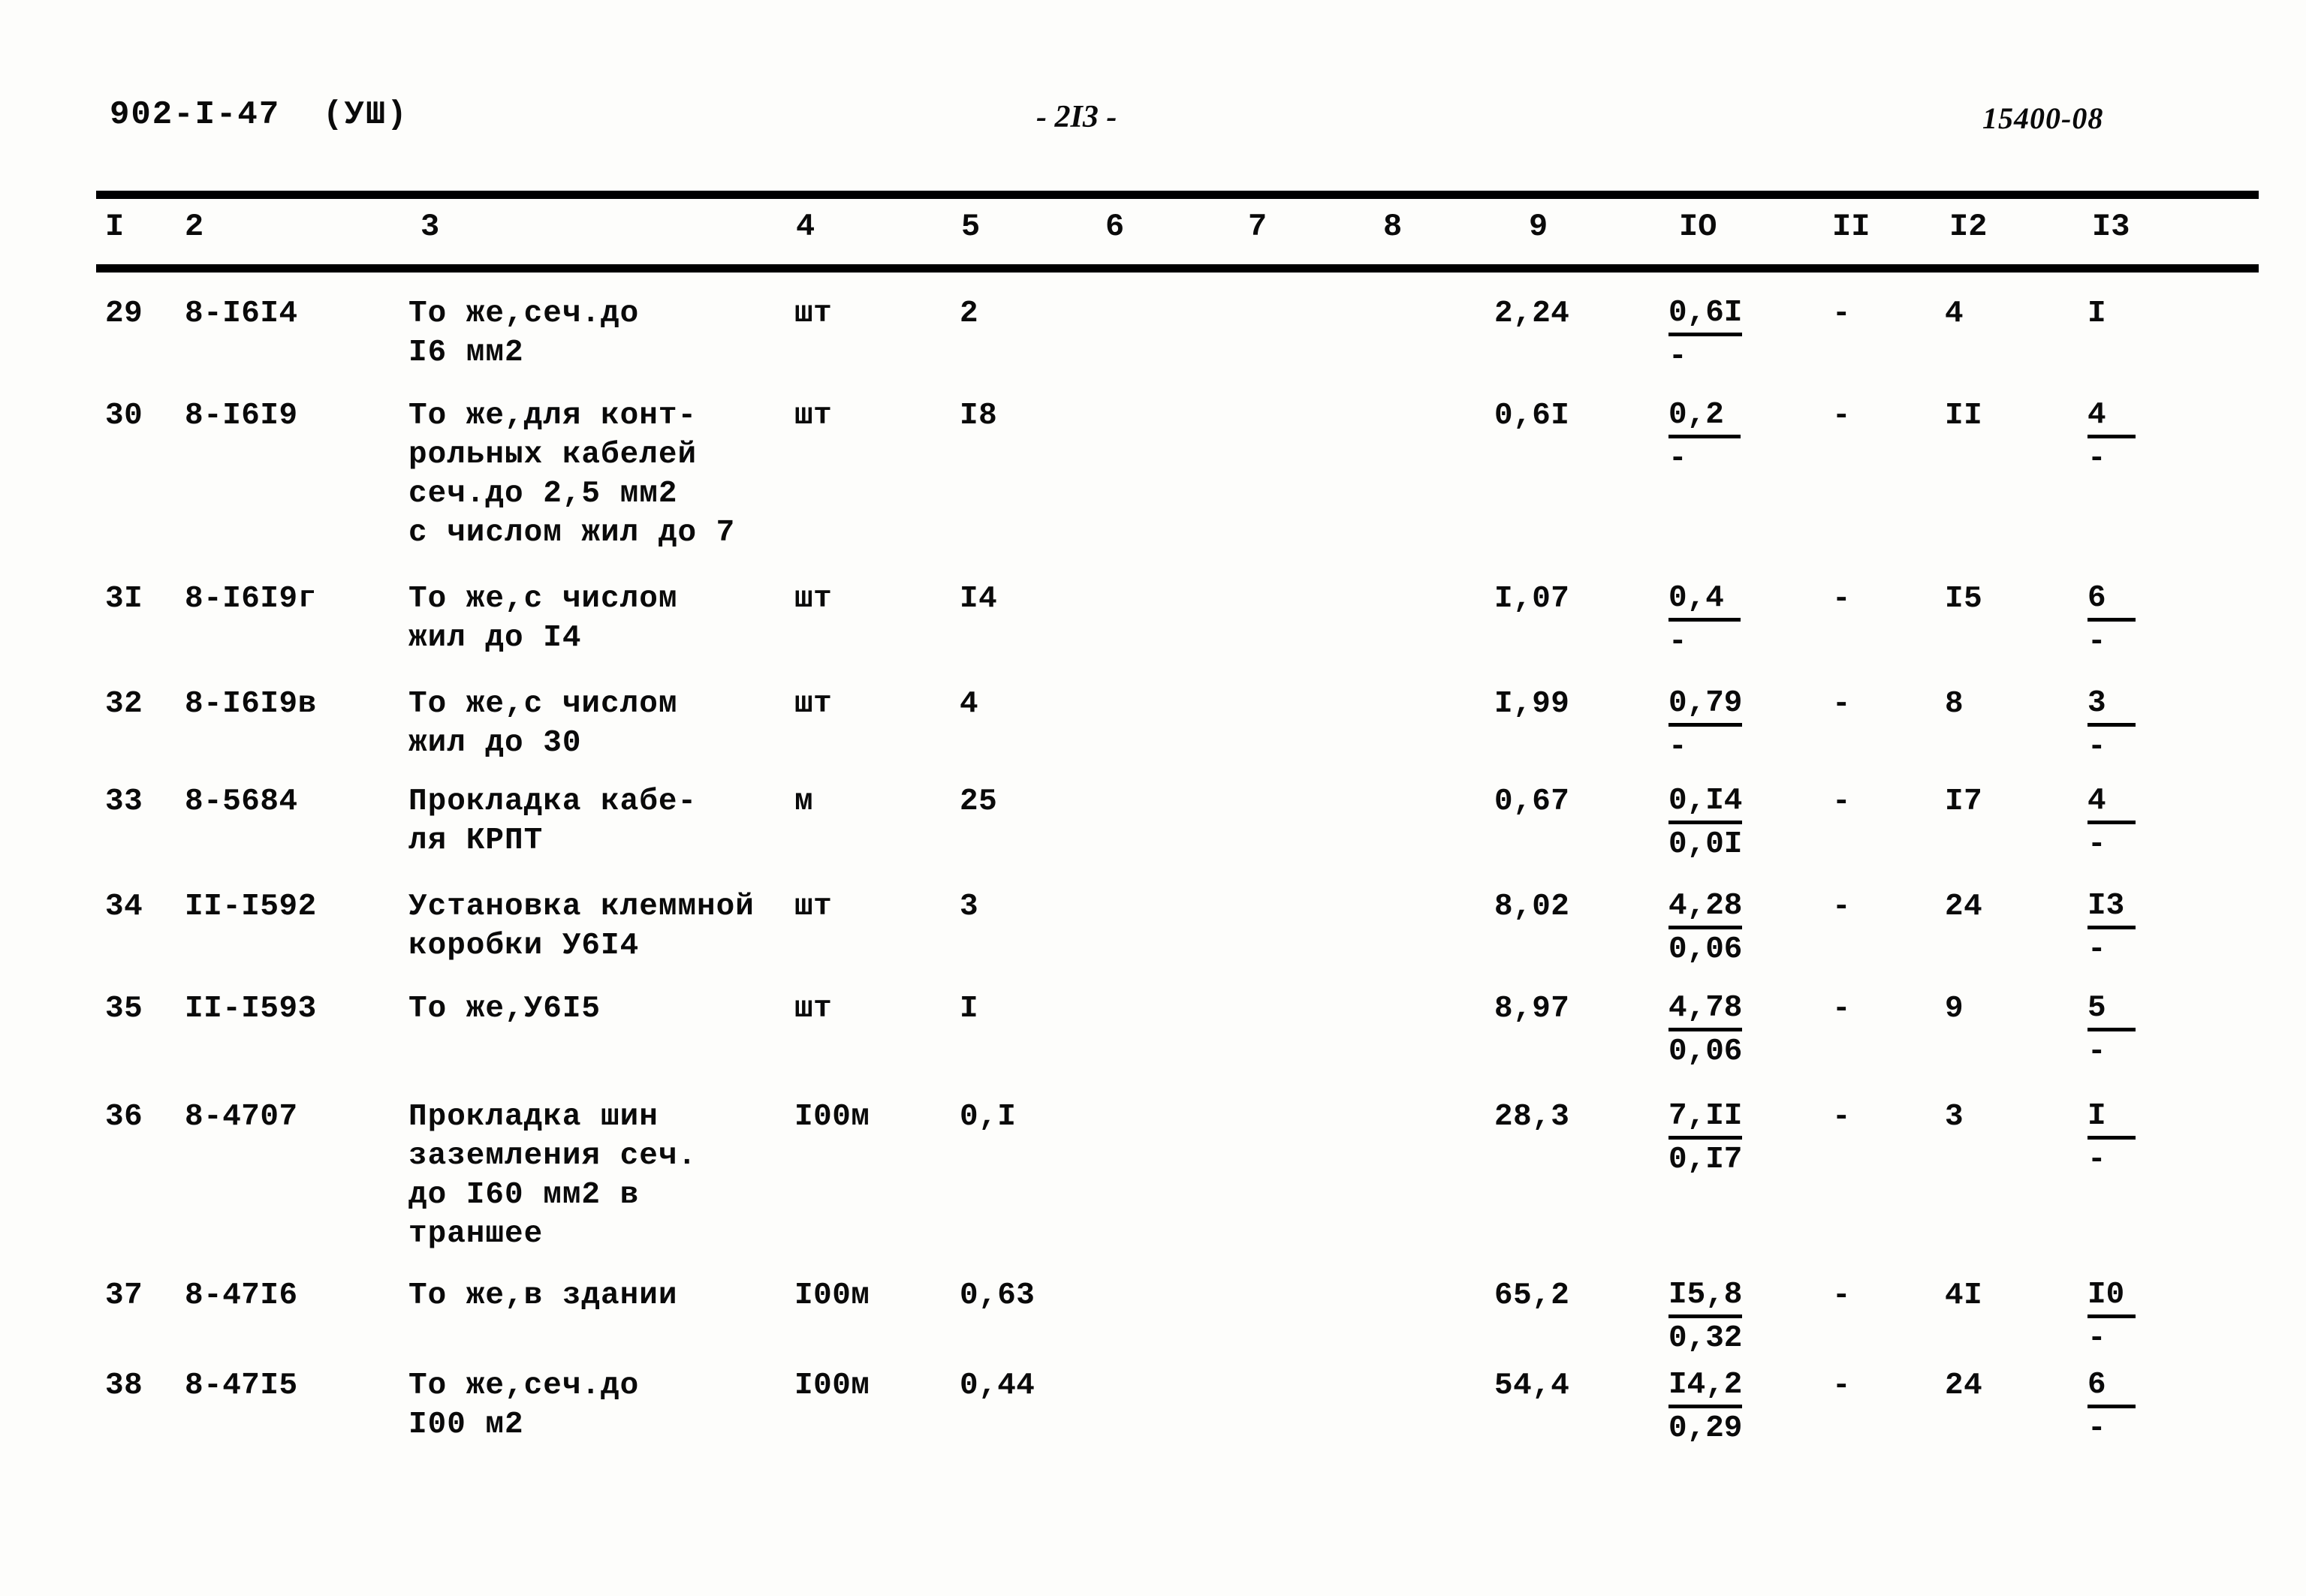 This screenshot has width=2306, height=1596. Describe the element at coordinates (1532, 599) in the screenshot. I see `cell-col9-value: I,07` at that location.